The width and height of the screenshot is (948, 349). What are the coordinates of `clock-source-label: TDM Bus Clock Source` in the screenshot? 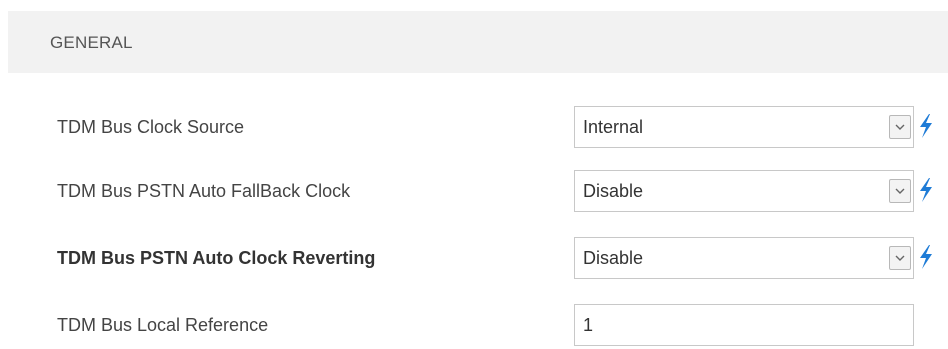 It's located at (151, 127).